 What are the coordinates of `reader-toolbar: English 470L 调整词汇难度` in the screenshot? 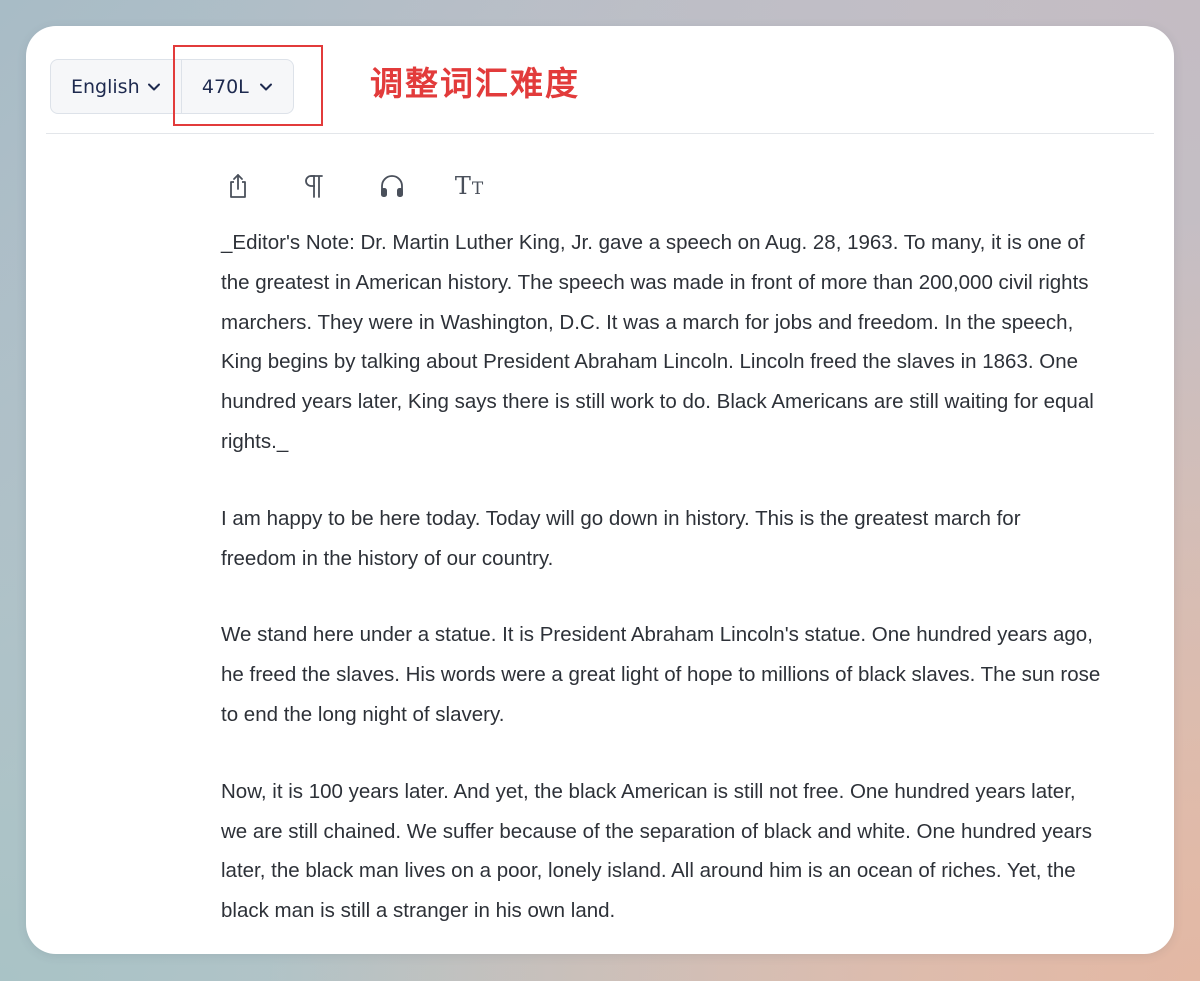 It's located at (600, 79).